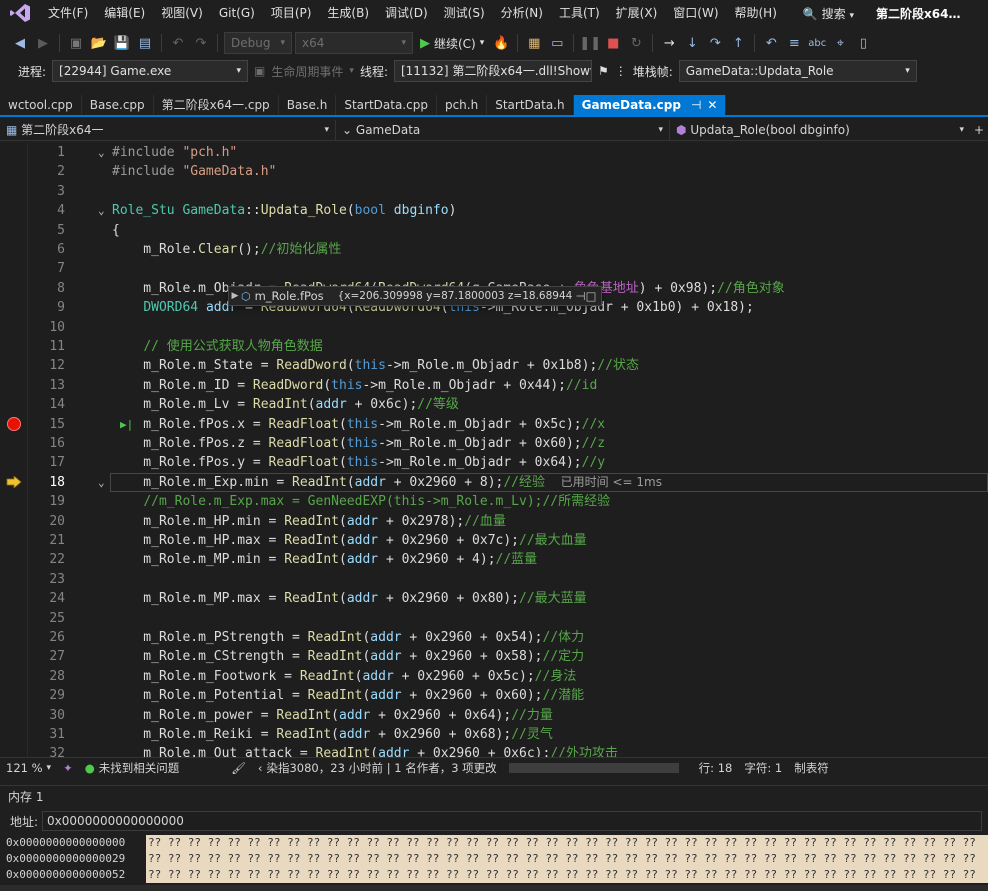 The image size is (988, 891). Describe the element at coordinates (811, 768) in the screenshot. I see `tabs-indicator: 制表符` at that location.